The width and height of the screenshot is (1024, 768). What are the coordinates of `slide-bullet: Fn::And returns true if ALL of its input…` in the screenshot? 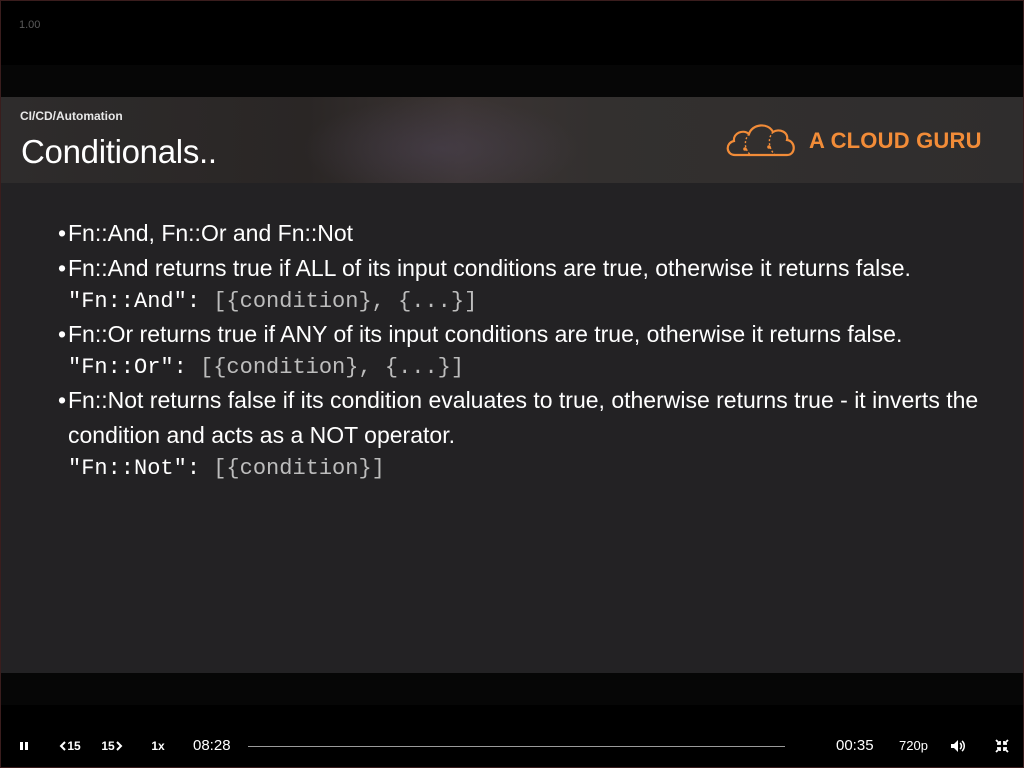 It's located at (528, 268).